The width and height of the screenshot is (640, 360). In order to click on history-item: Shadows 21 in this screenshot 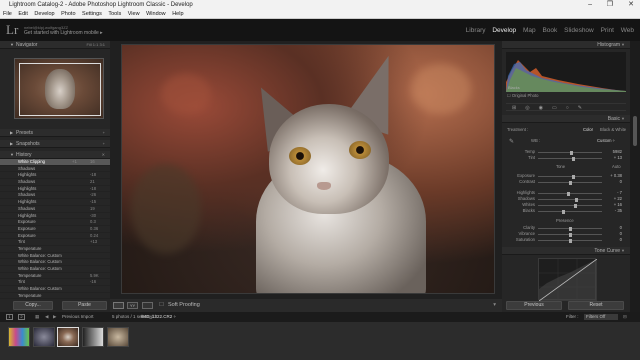, I will do `click(55, 182)`.